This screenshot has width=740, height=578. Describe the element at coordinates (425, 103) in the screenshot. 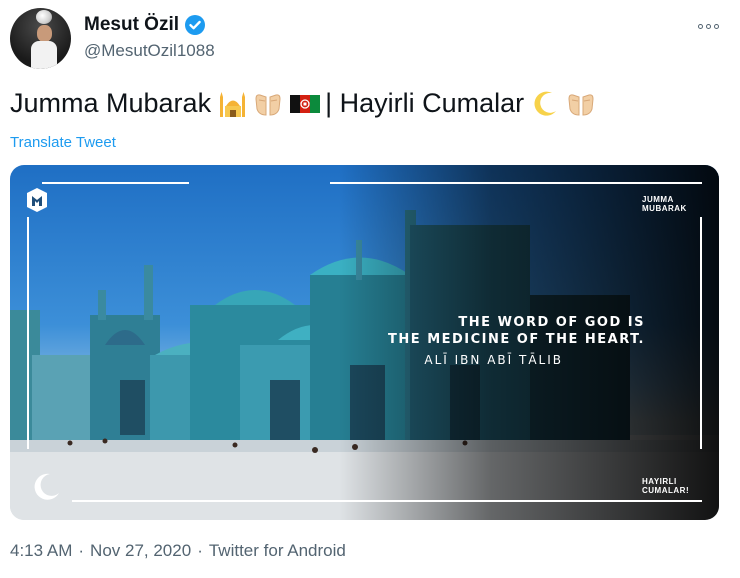

I see `tweet-text-part2: | Hayirli Cumalar` at that location.